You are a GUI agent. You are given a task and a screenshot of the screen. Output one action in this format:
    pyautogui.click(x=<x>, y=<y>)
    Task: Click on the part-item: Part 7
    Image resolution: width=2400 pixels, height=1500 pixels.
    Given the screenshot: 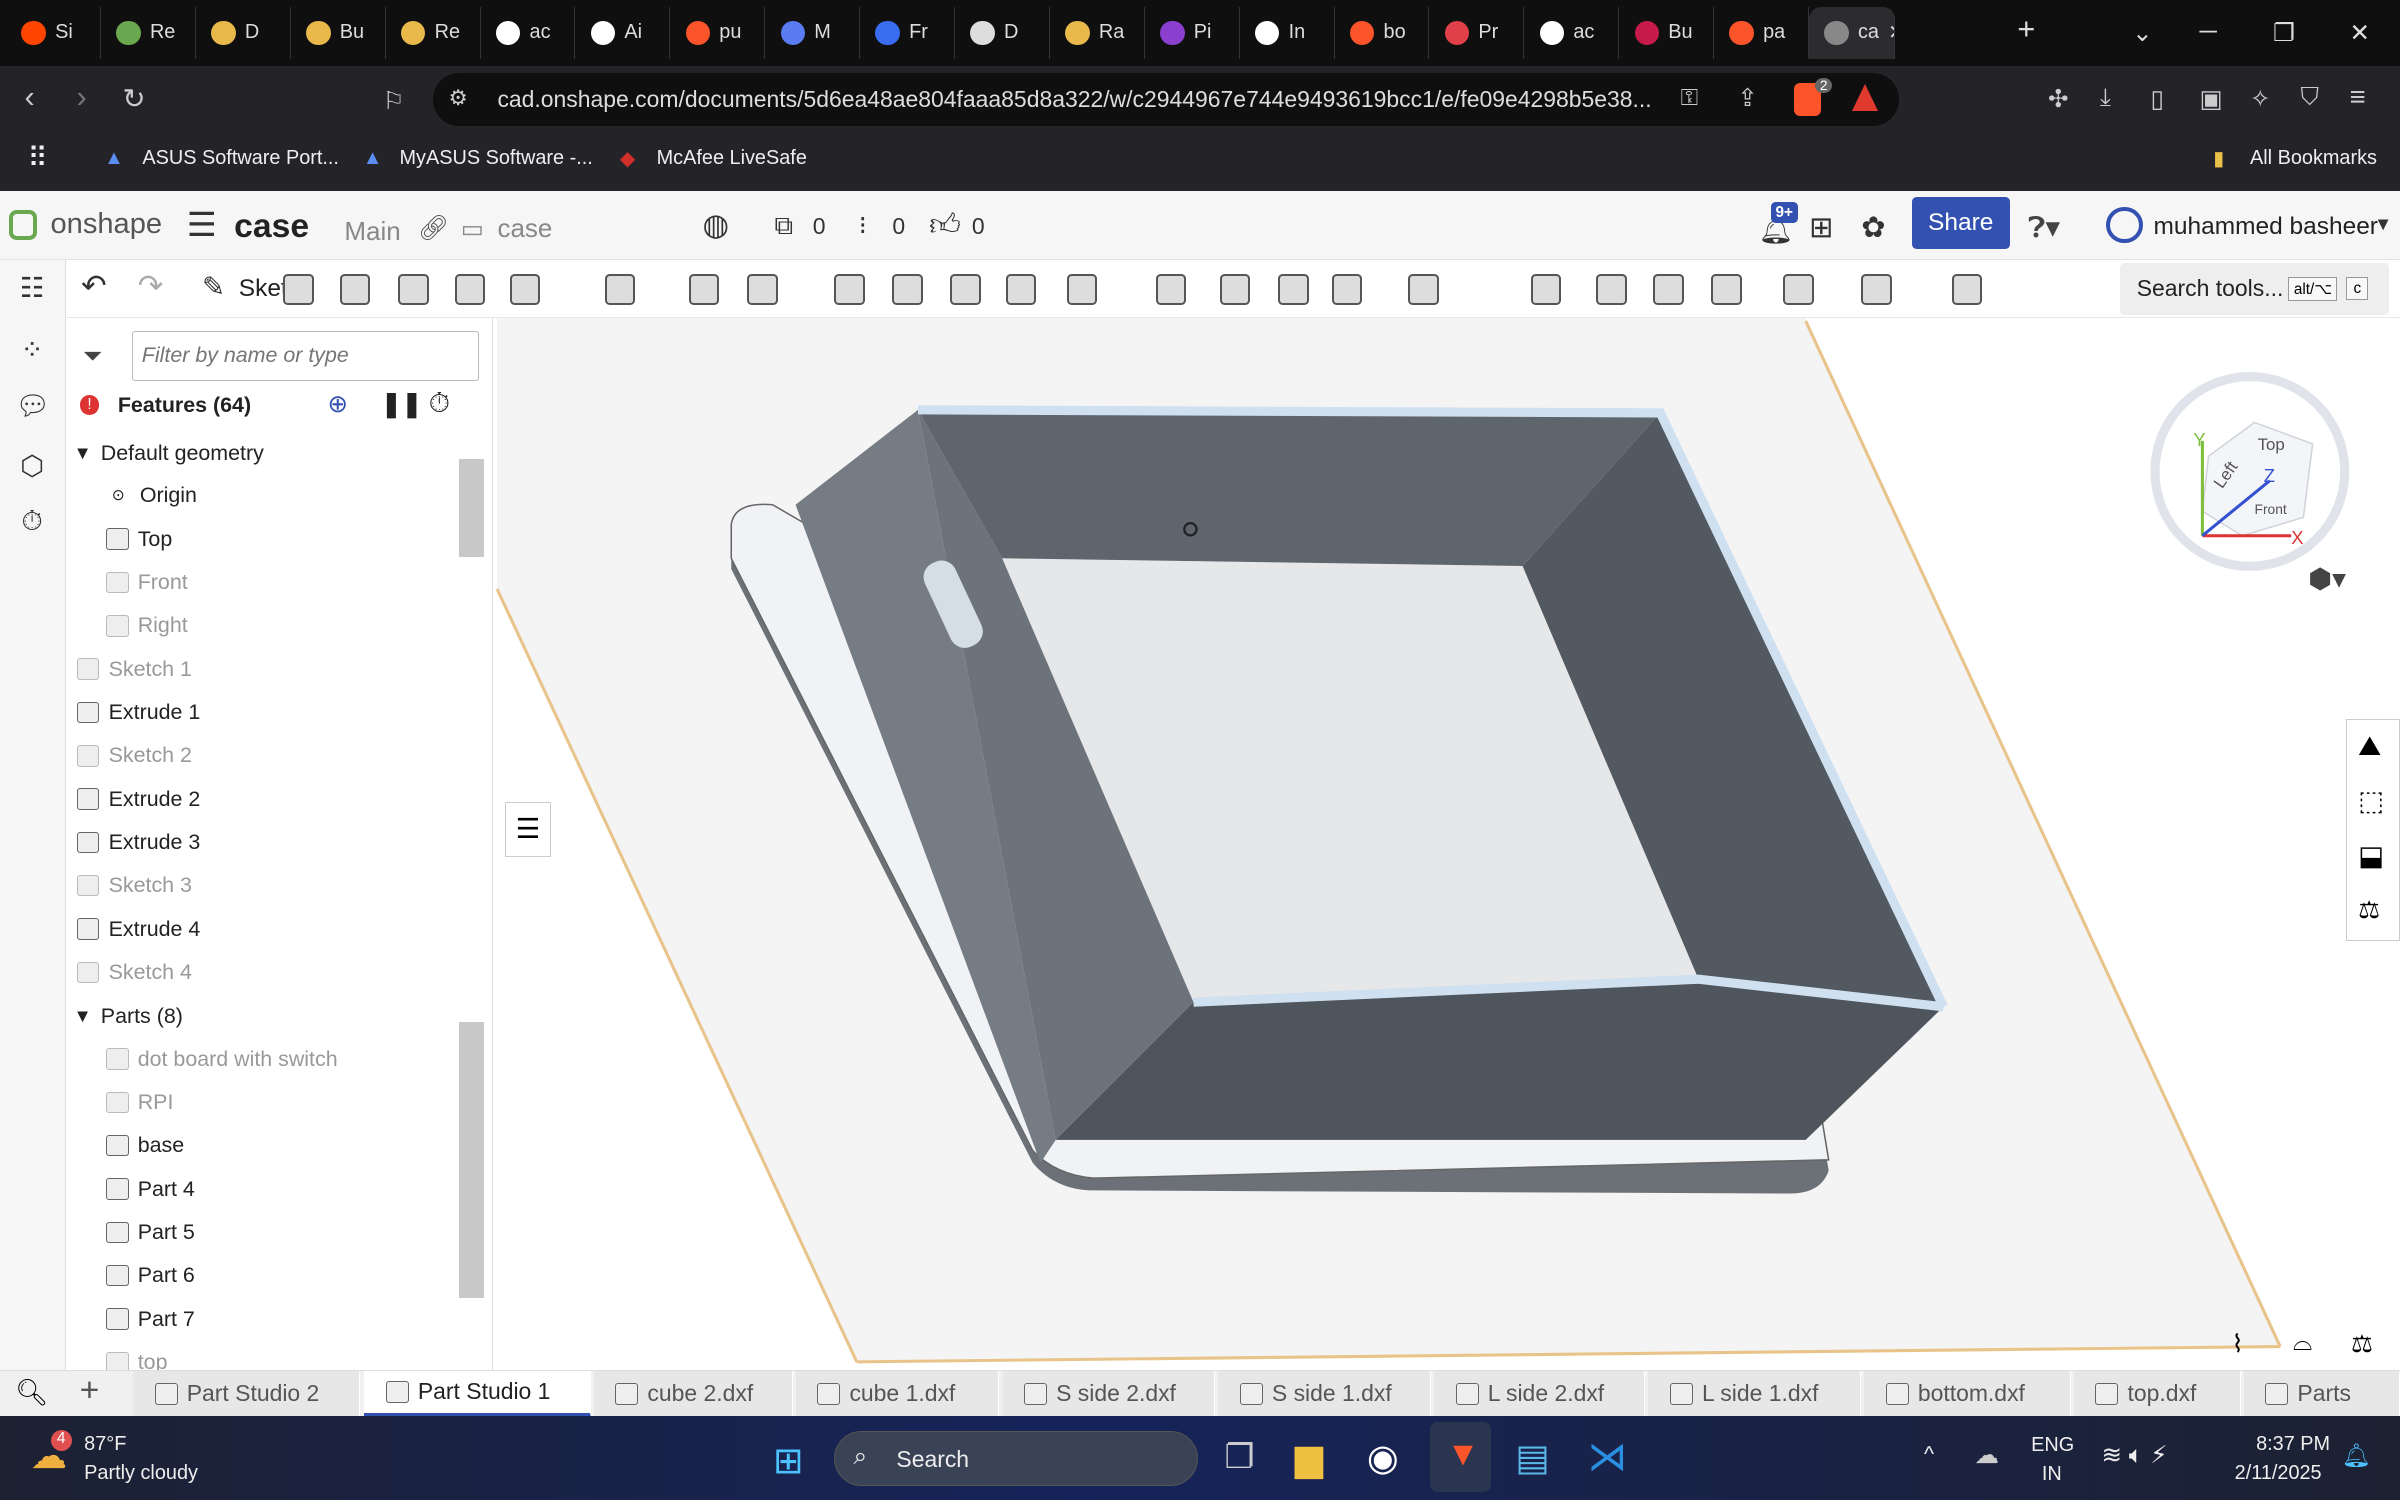 What is the action you would take?
    pyautogui.click(x=150, y=1319)
    